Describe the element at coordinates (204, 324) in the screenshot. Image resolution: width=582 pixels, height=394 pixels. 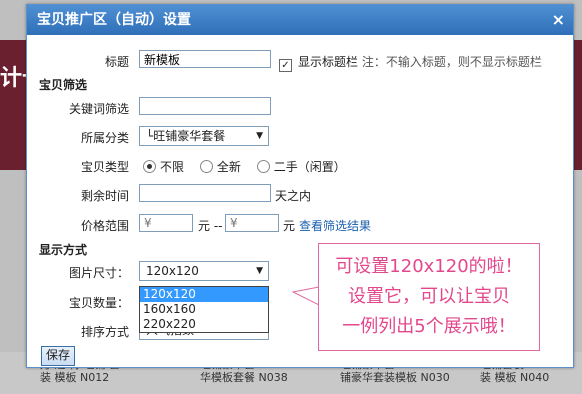
I see `img-size-option: 220x220` at that location.